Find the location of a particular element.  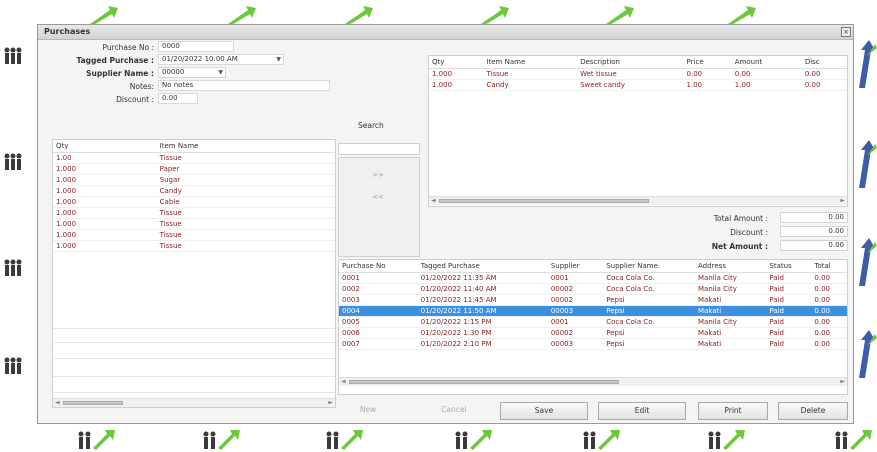

supplier-select: 00000 ▼ is located at coordinates (192, 72).